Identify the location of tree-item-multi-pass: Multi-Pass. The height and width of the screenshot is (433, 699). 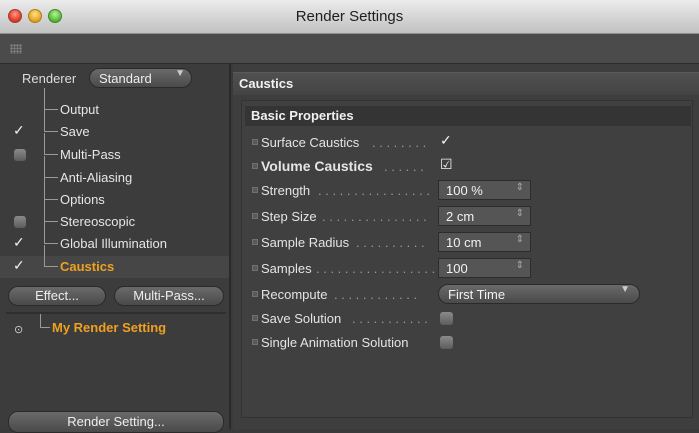
(114, 149).